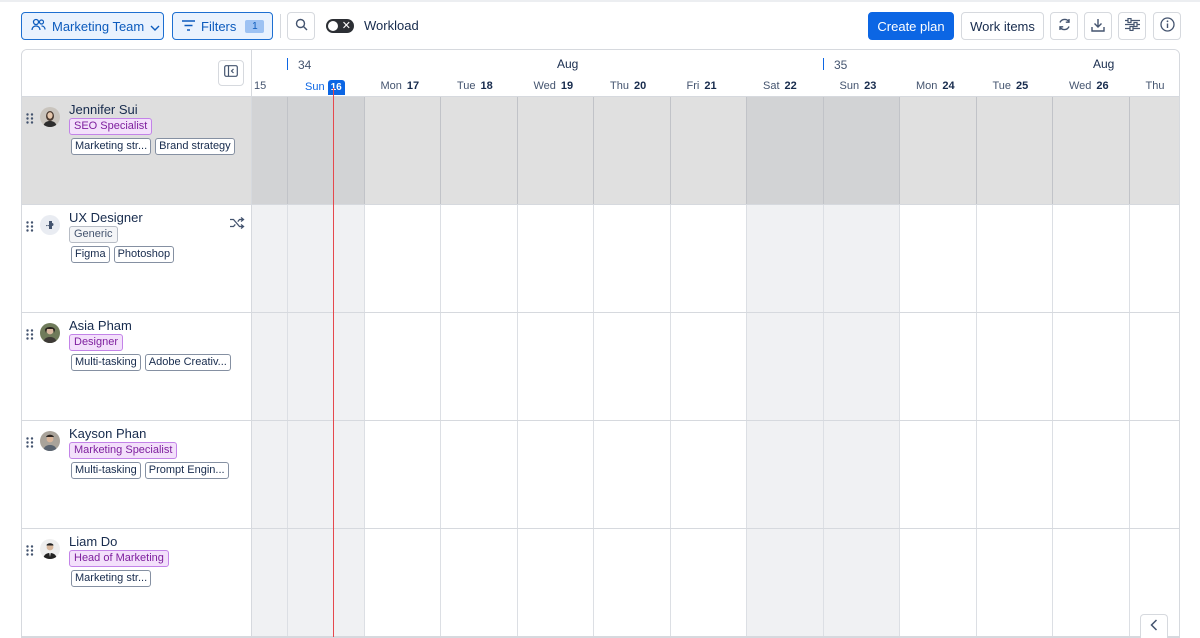  What do you see at coordinates (90, 254) in the screenshot?
I see `skill-tag: Figma` at bounding box center [90, 254].